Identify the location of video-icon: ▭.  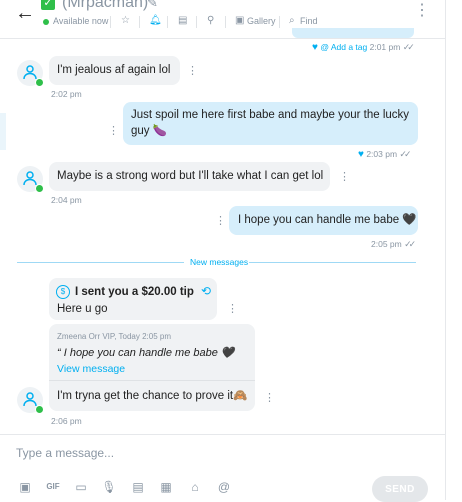
(81, 487).